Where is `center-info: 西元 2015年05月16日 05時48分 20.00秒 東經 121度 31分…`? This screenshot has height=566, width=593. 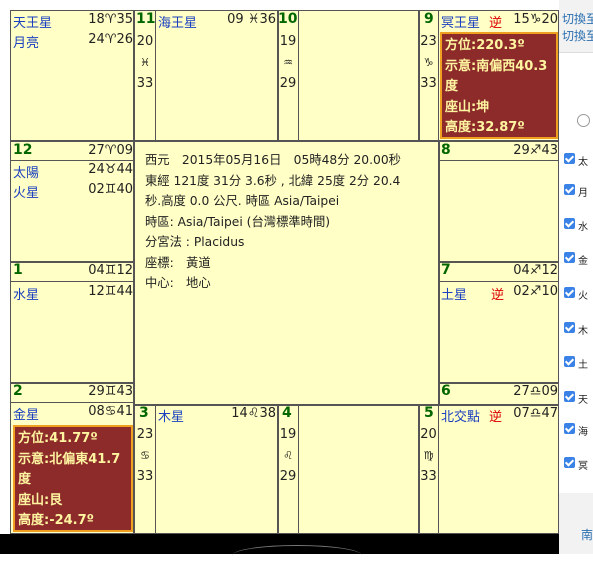 center-info: 西元 2015年05月16日 05時48分 20.00秒 東經 121度 31分… is located at coordinates (273, 222).